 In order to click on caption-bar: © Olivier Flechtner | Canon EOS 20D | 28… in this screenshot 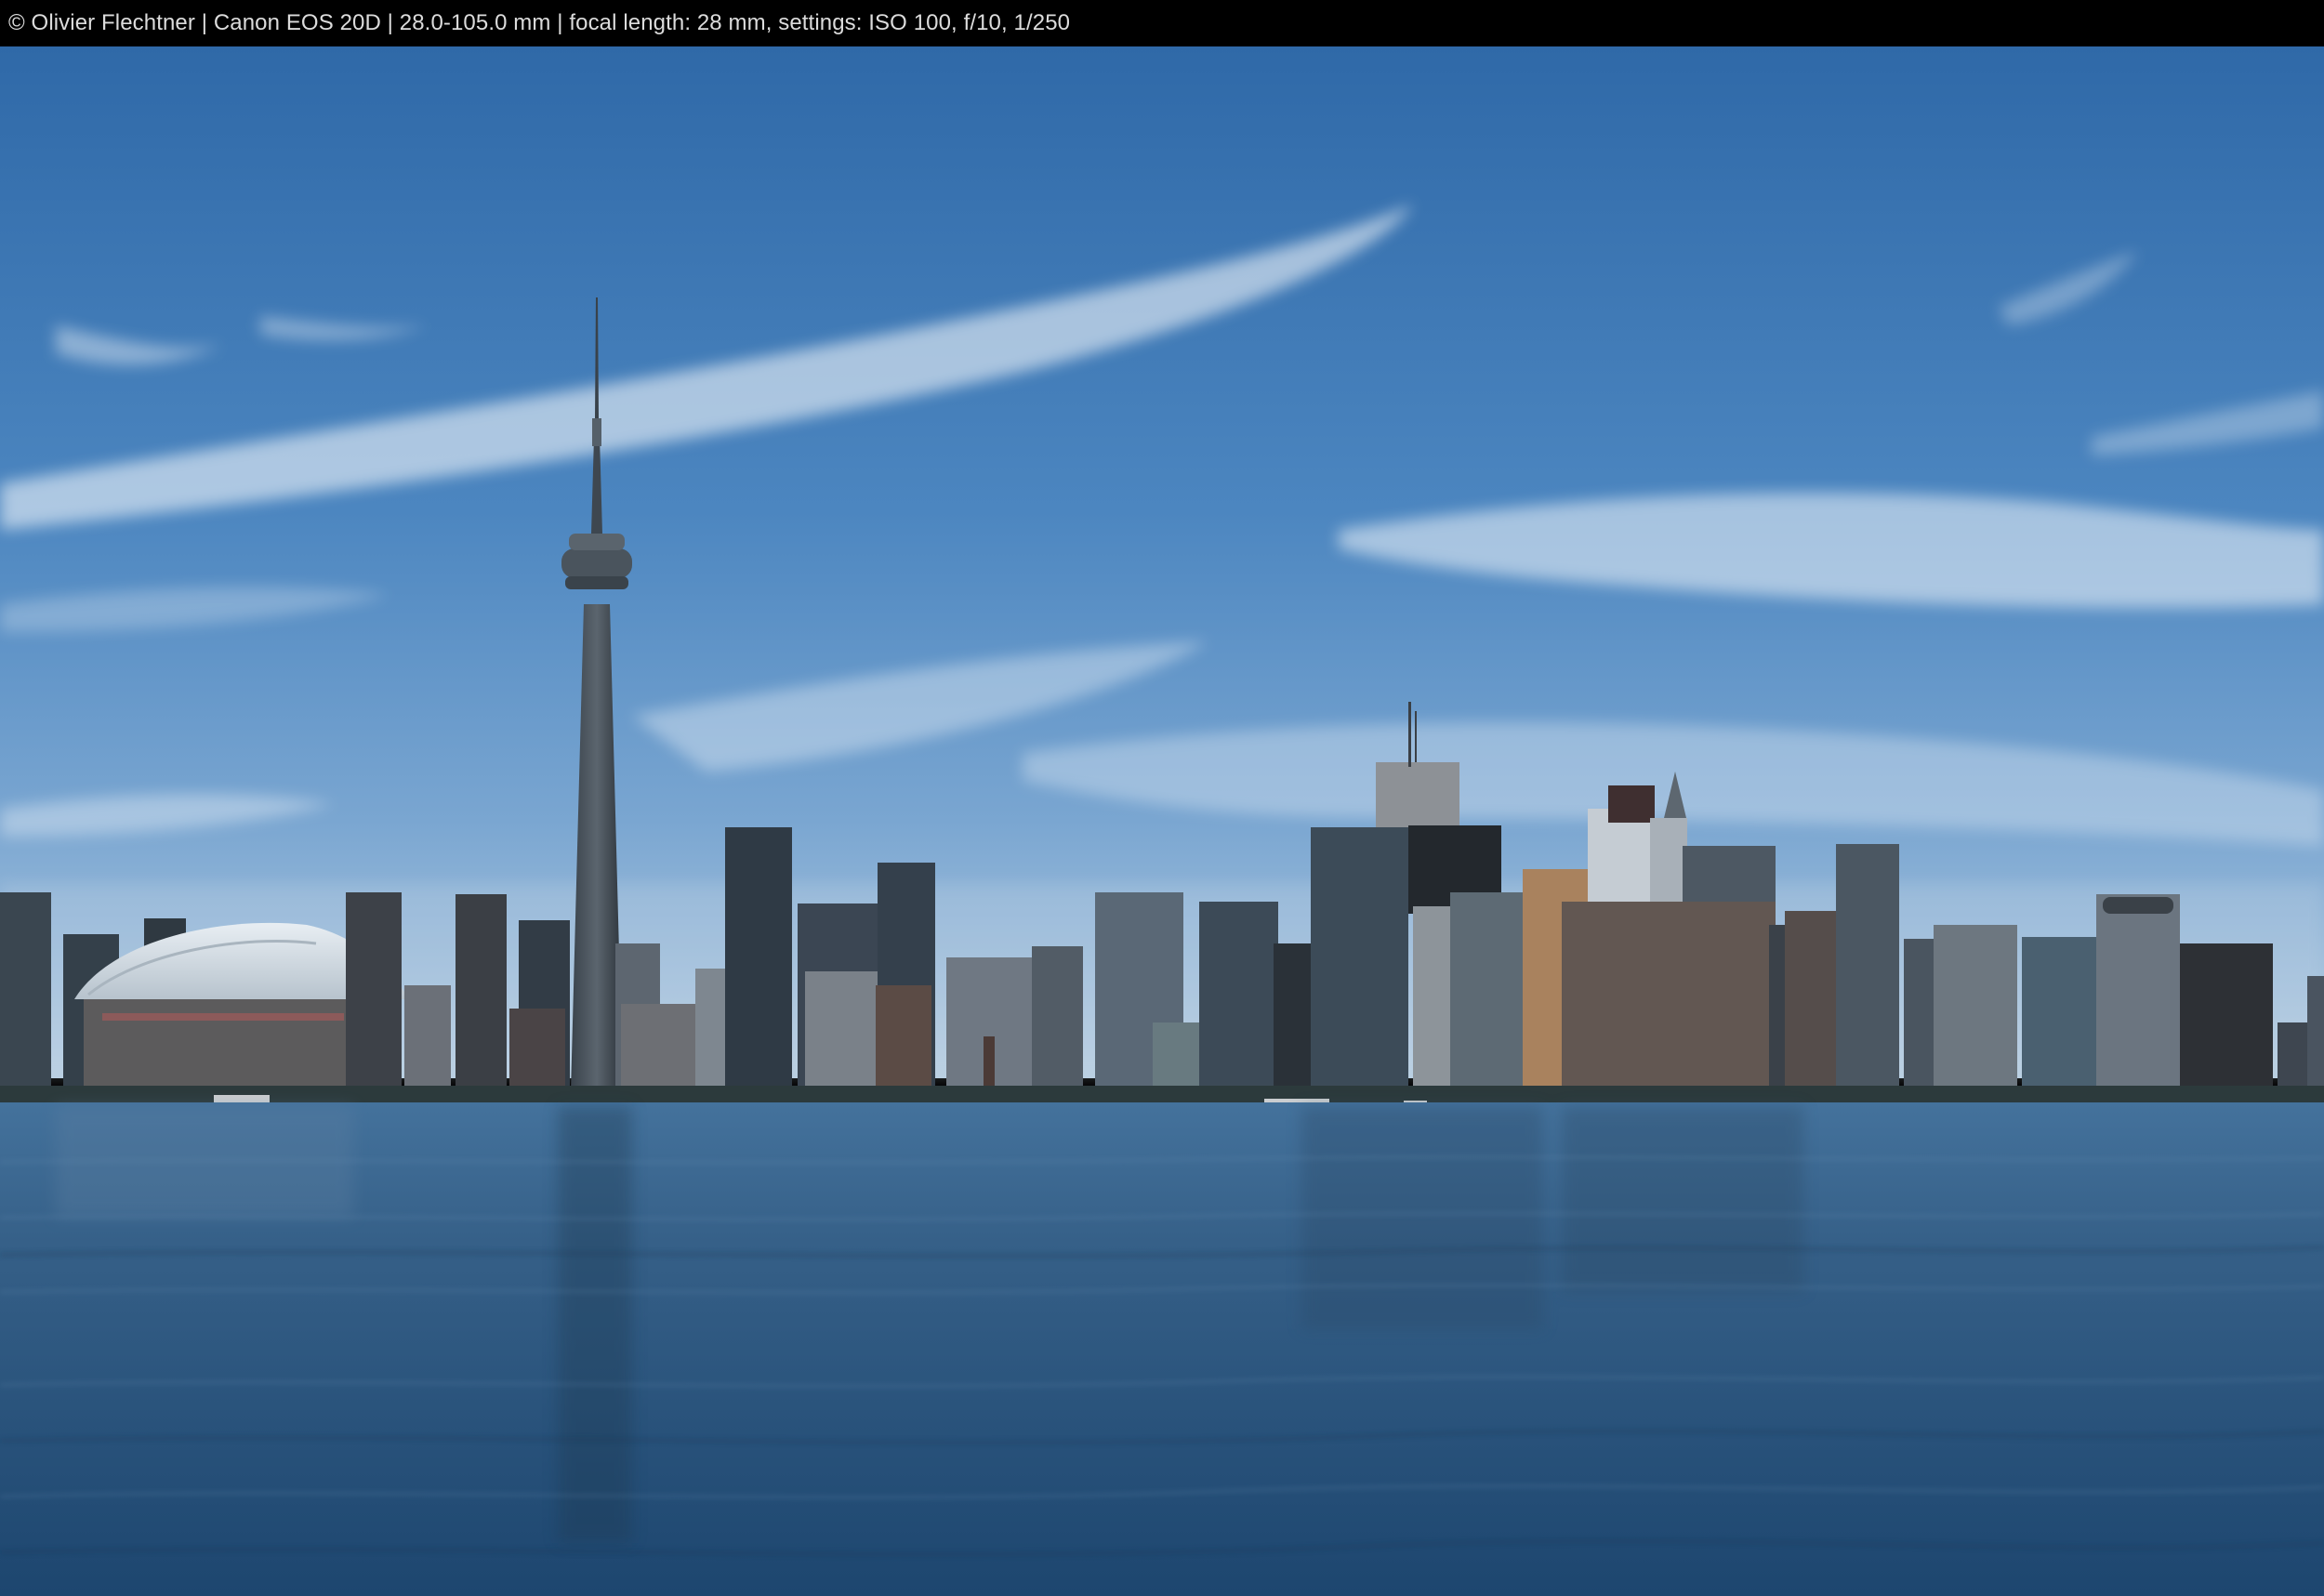, I will do `click(1162, 23)`.